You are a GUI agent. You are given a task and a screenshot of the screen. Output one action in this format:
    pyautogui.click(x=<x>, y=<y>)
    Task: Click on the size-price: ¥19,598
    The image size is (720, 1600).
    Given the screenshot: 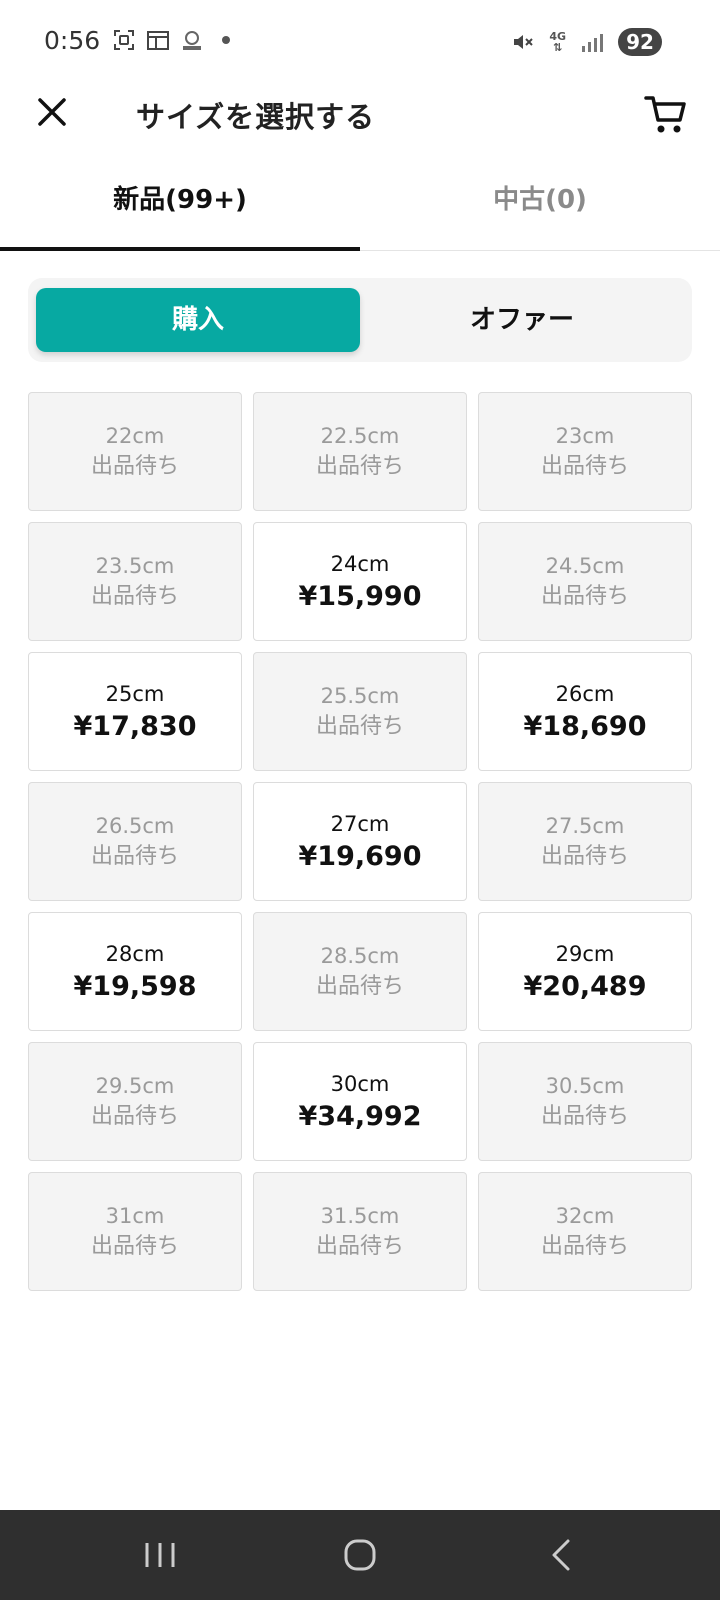 What is the action you would take?
    pyautogui.click(x=135, y=986)
    